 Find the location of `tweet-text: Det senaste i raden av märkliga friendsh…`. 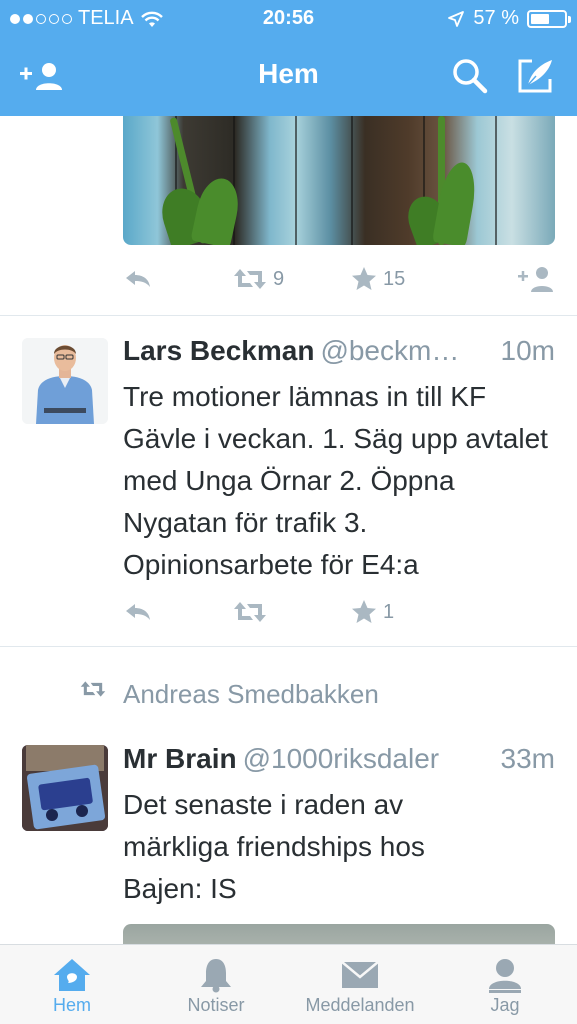

tweet-text: Det senaste i raden av märkliga friendsh… is located at coordinates (274, 846).